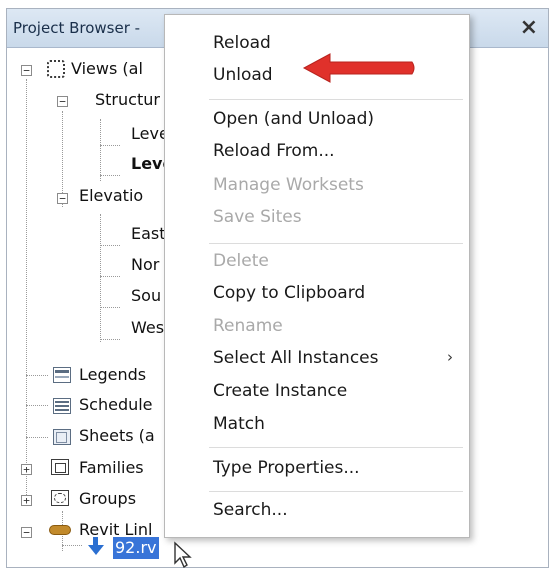 This screenshot has height=574, width=555. Describe the element at coordinates (183, 555) in the screenshot. I see `mouse-cursor-icon` at that location.